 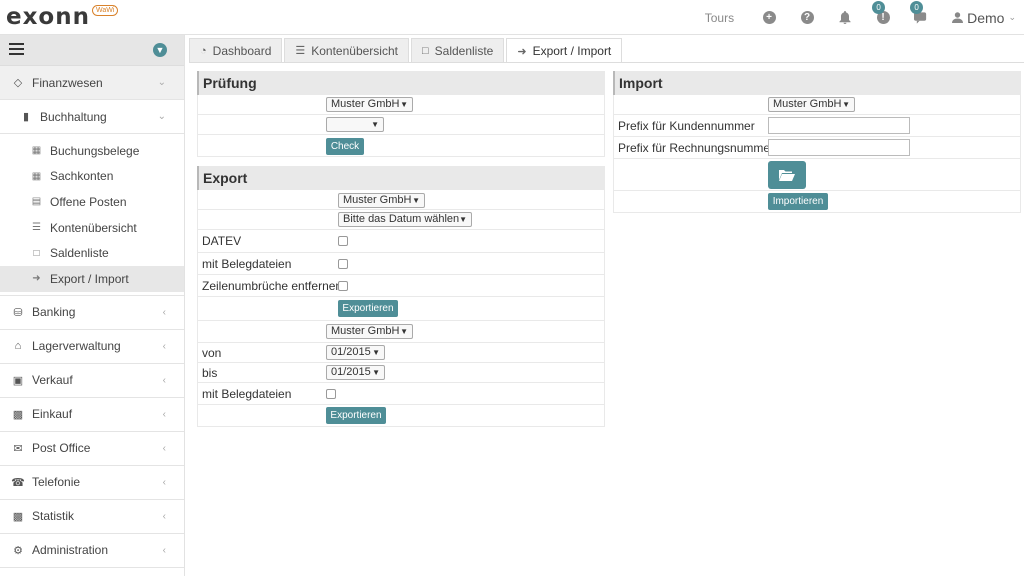 I want to click on sidebar-item-label: Buchhaltung, so click(x=73, y=116).